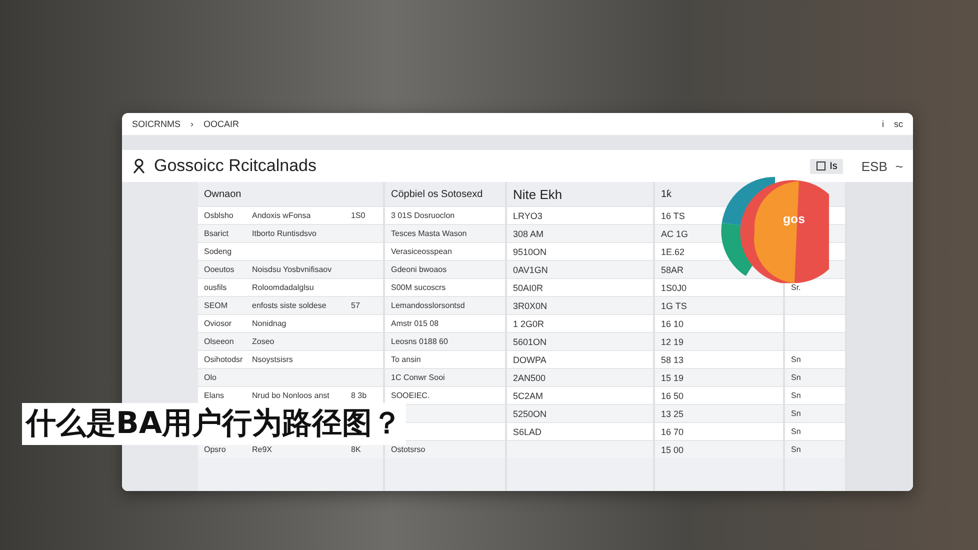  I want to click on table-cell: Amstr 015 08, so click(415, 323).